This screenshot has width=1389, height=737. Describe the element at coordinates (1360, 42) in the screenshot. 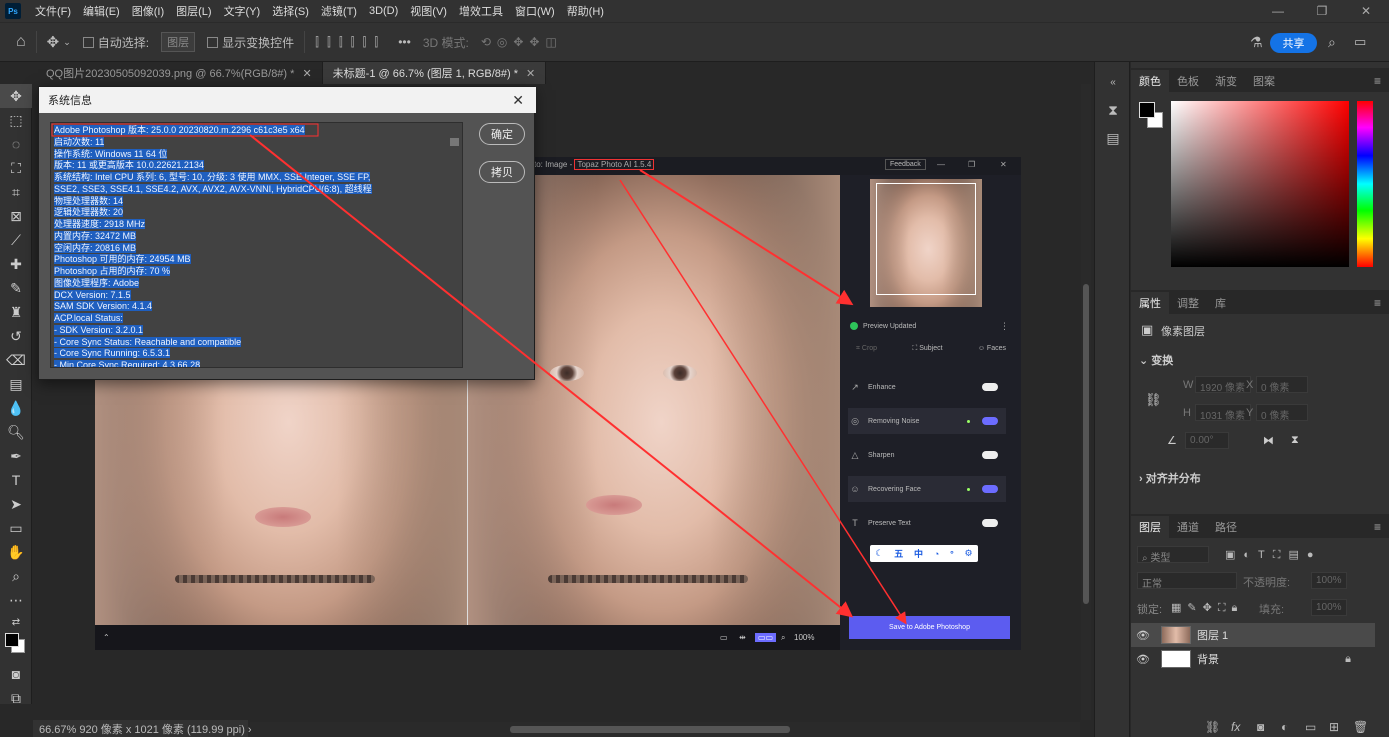

I see `workspace-icon: ▭` at that location.